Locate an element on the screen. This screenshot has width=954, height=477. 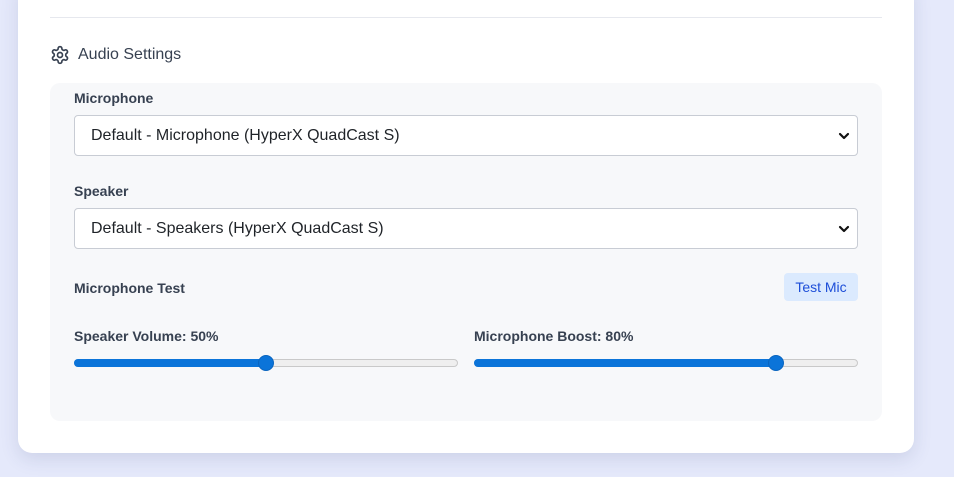
speaker-volume-slider is located at coordinates (266, 363).